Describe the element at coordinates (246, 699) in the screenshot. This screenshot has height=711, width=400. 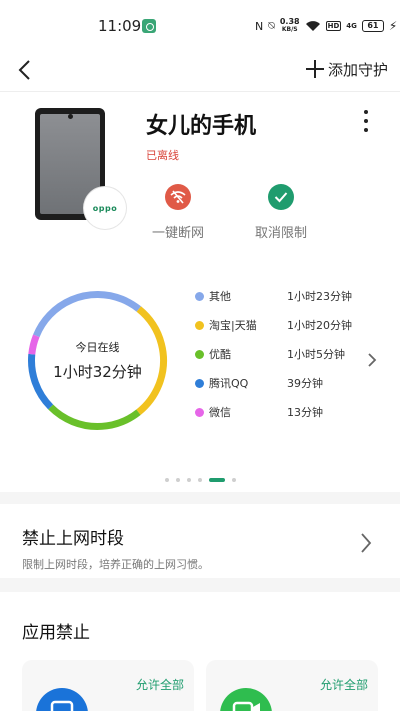
I see `video-app-icon` at that location.